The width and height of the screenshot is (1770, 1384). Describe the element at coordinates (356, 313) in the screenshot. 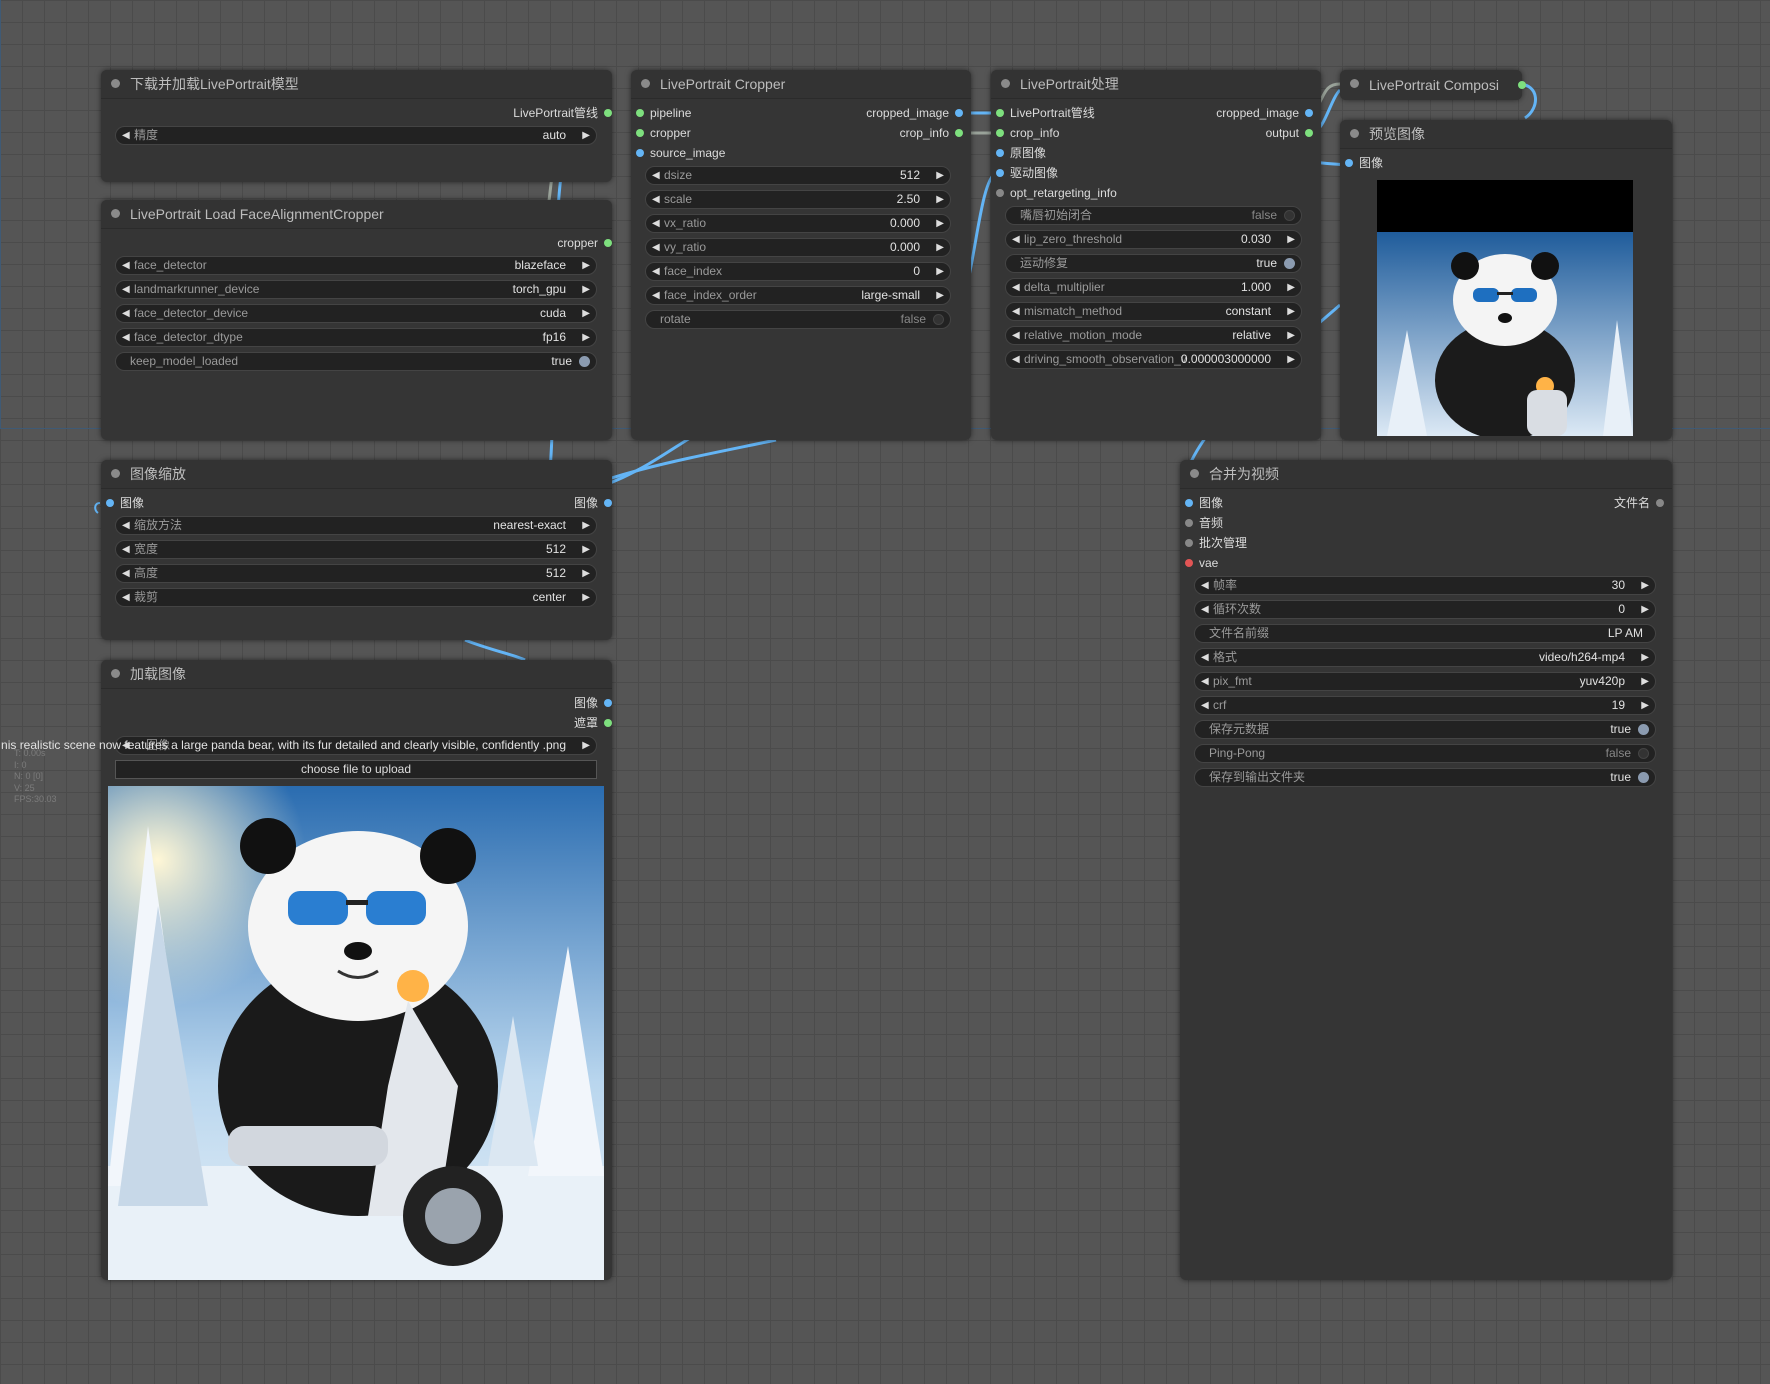

I see `face-detector-device-combo: ◀ face_detector_device cuda ▶` at that location.